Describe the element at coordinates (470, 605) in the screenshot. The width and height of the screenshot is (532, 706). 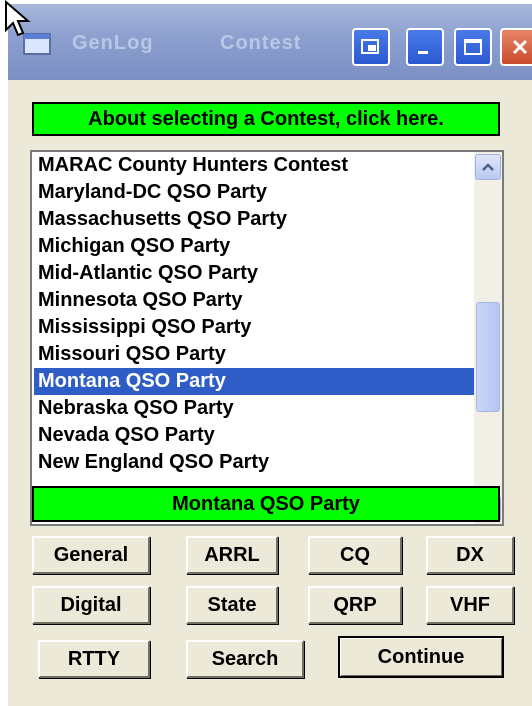
I see `vhf-button: VHF` at that location.